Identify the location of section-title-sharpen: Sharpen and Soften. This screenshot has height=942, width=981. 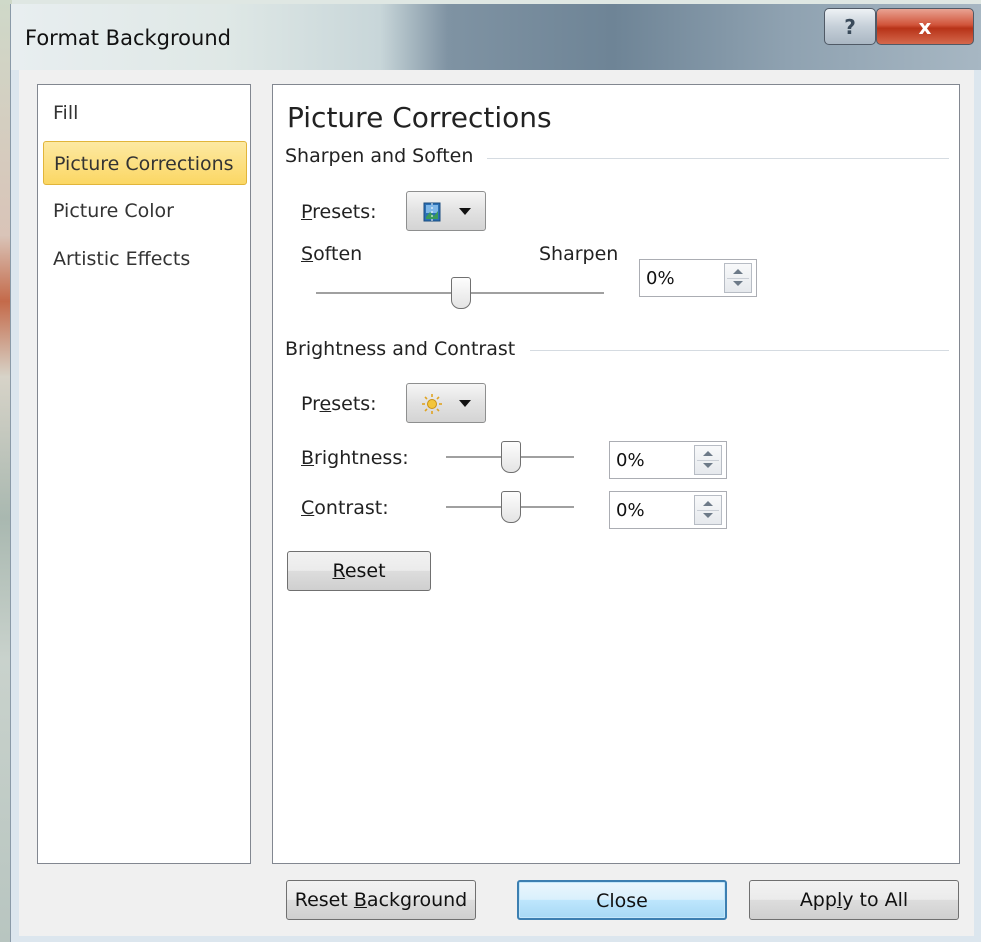
(379, 156).